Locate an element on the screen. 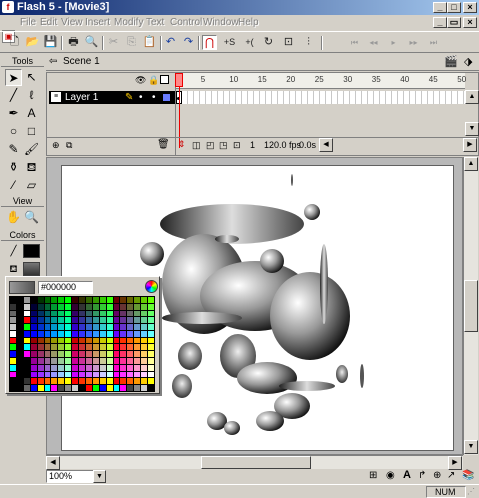 Image resolution: width=479 pixels, height=498 pixels. launcher-fill-icon: ◉ is located at coordinates (390, 475).